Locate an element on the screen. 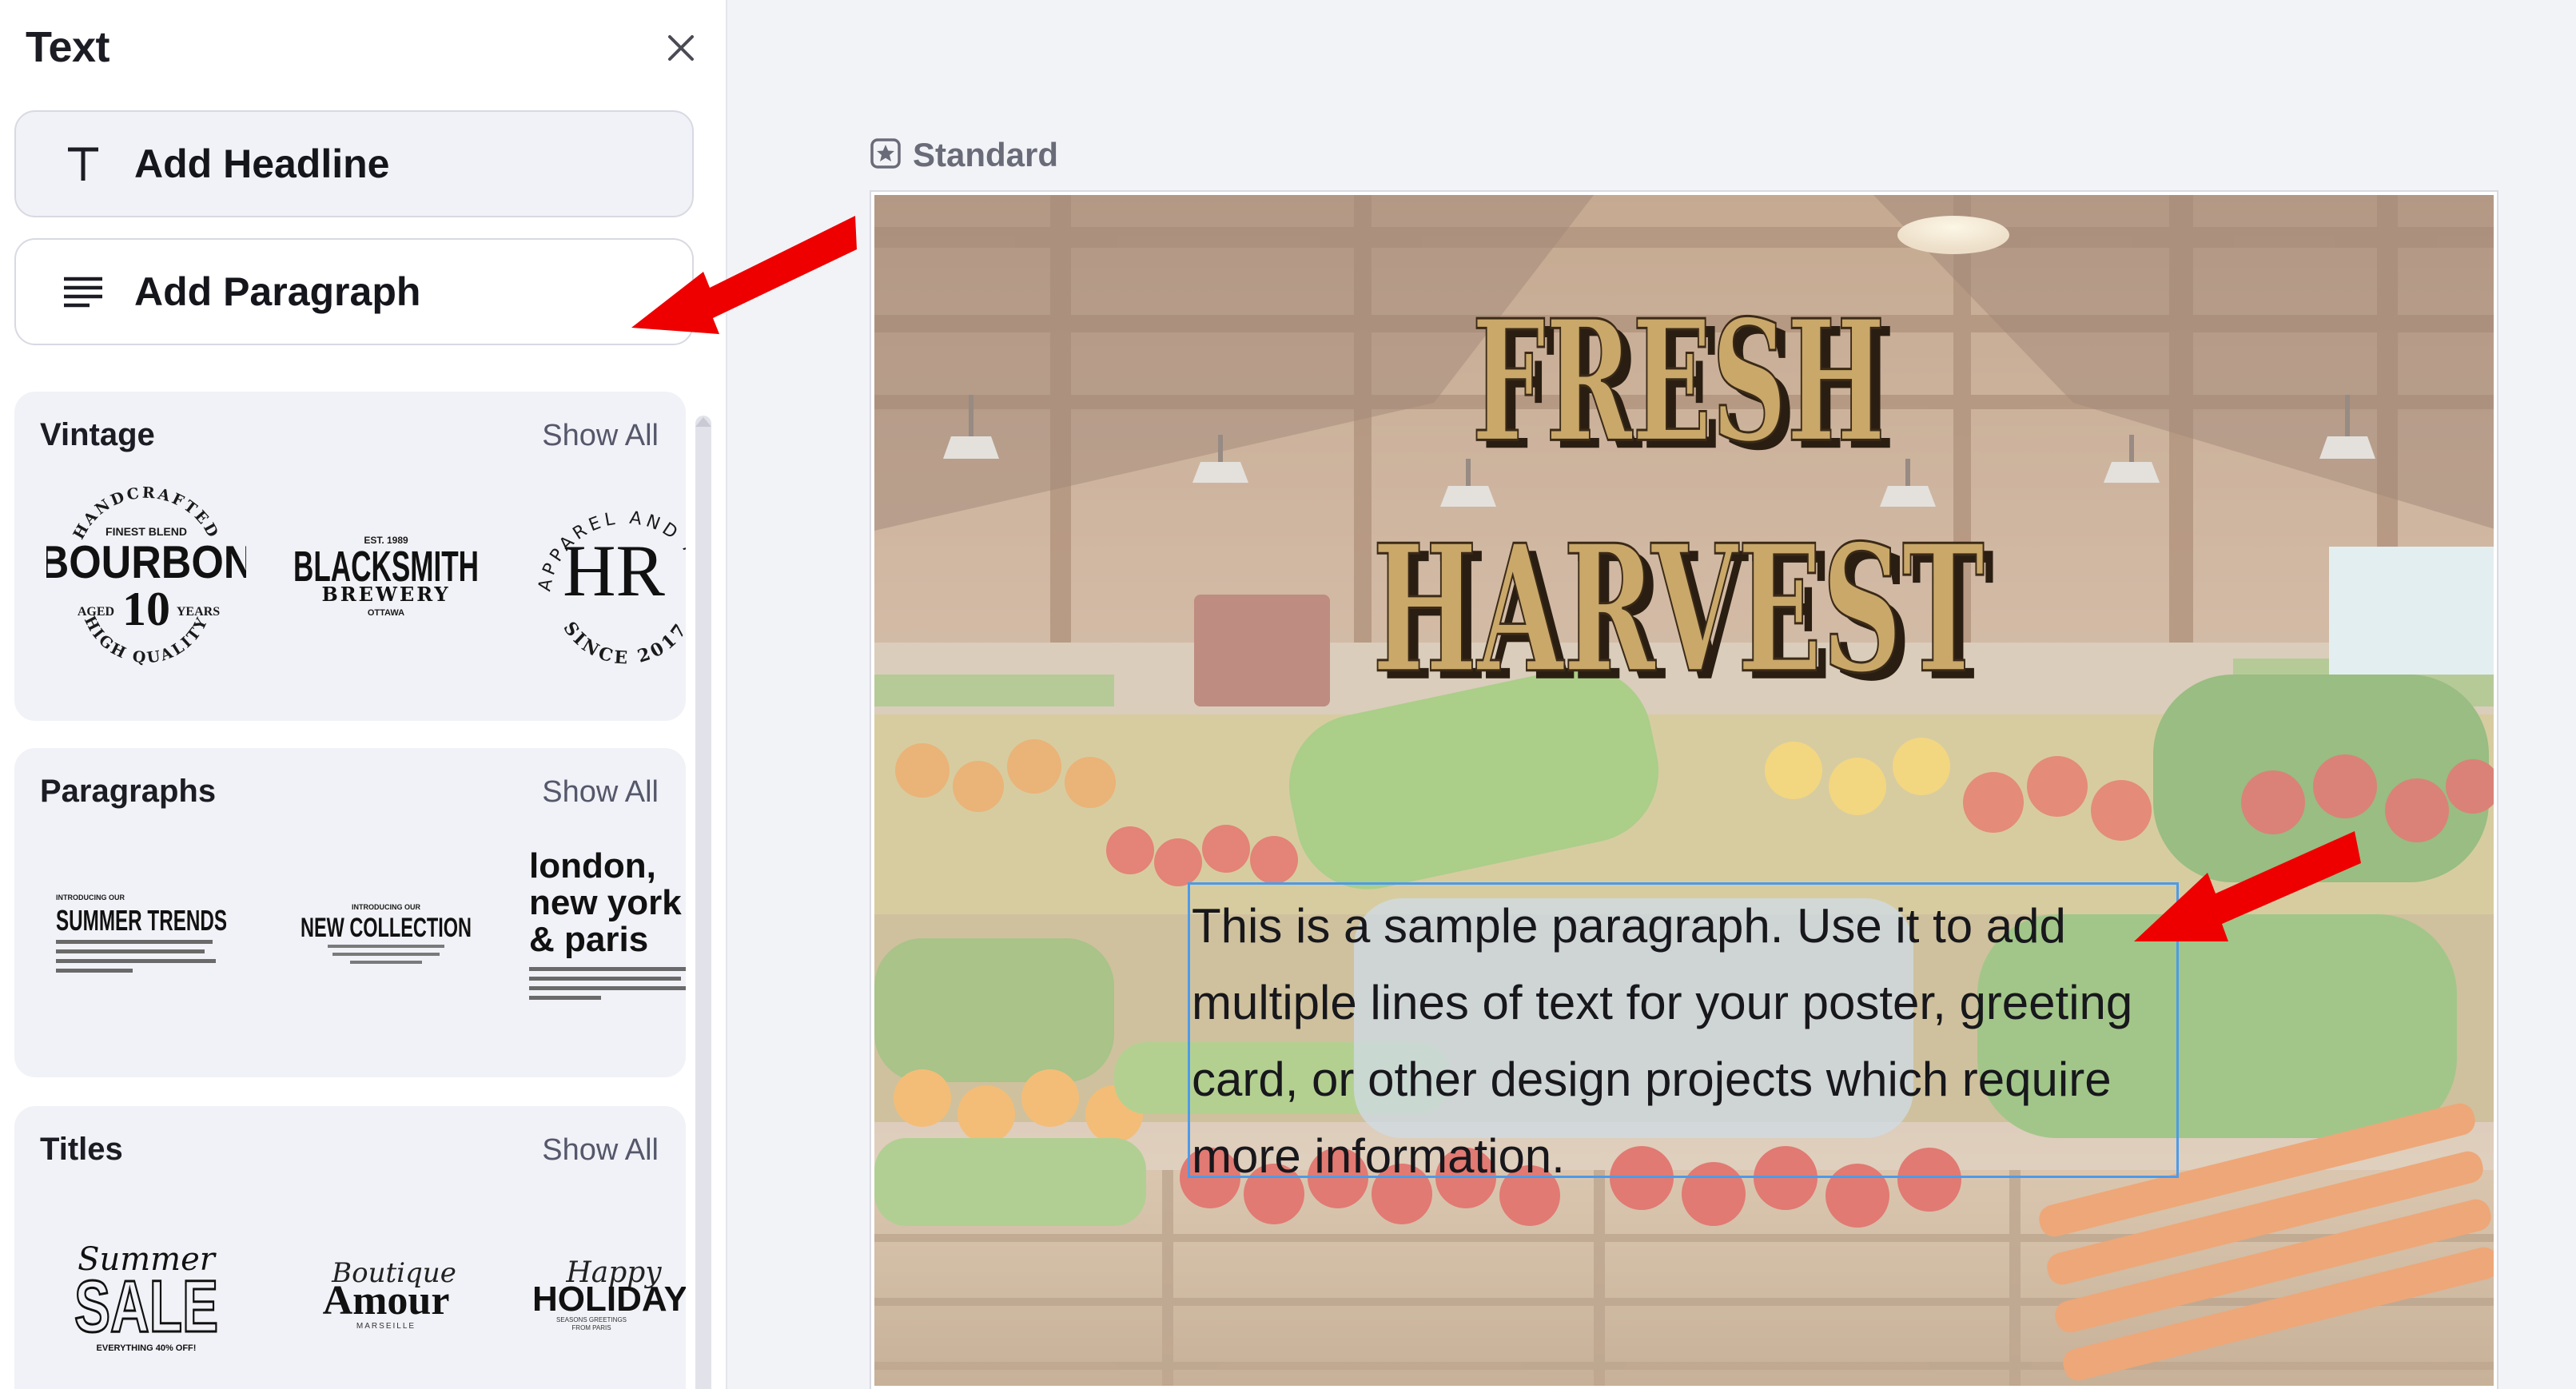 The width and height of the screenshot is (2576, 1389). svg-text: SINCE 2017 is located at coordinates (622, 643).